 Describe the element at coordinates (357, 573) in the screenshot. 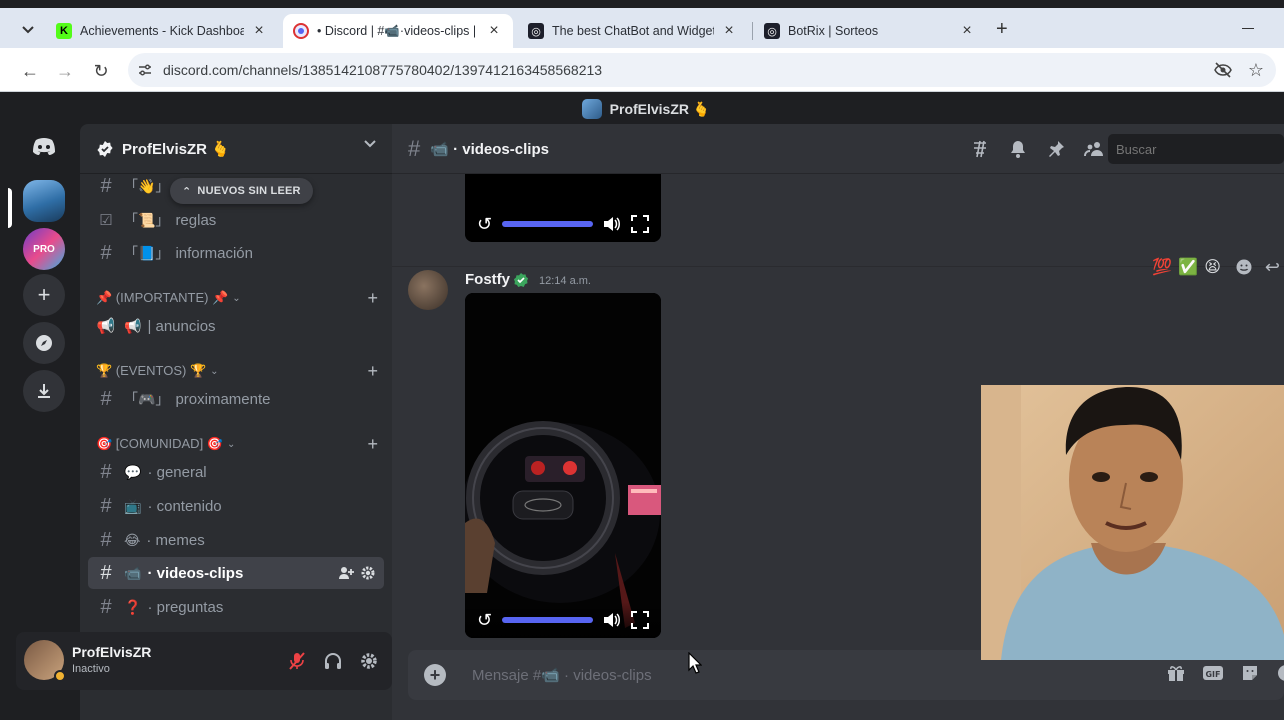

I see `channel-tools` at that location.